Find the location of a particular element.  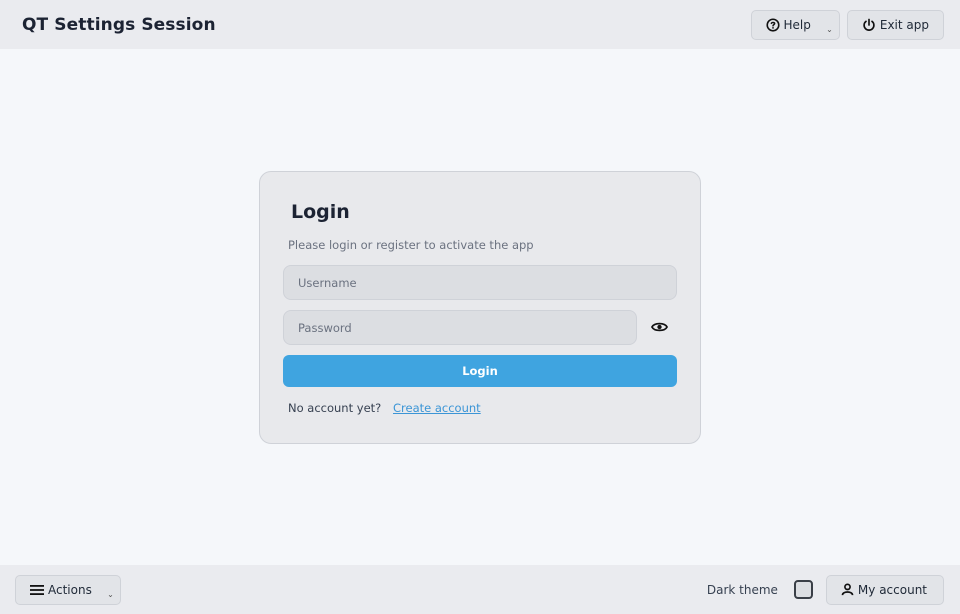

user-icon is located at coordinates (847, 589).